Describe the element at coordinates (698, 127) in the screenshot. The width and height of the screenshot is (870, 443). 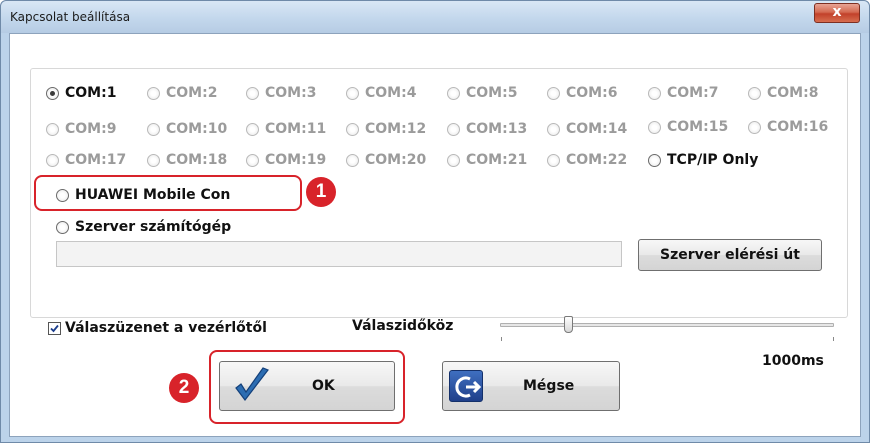
I see `radio-label: COM:15` at that location.